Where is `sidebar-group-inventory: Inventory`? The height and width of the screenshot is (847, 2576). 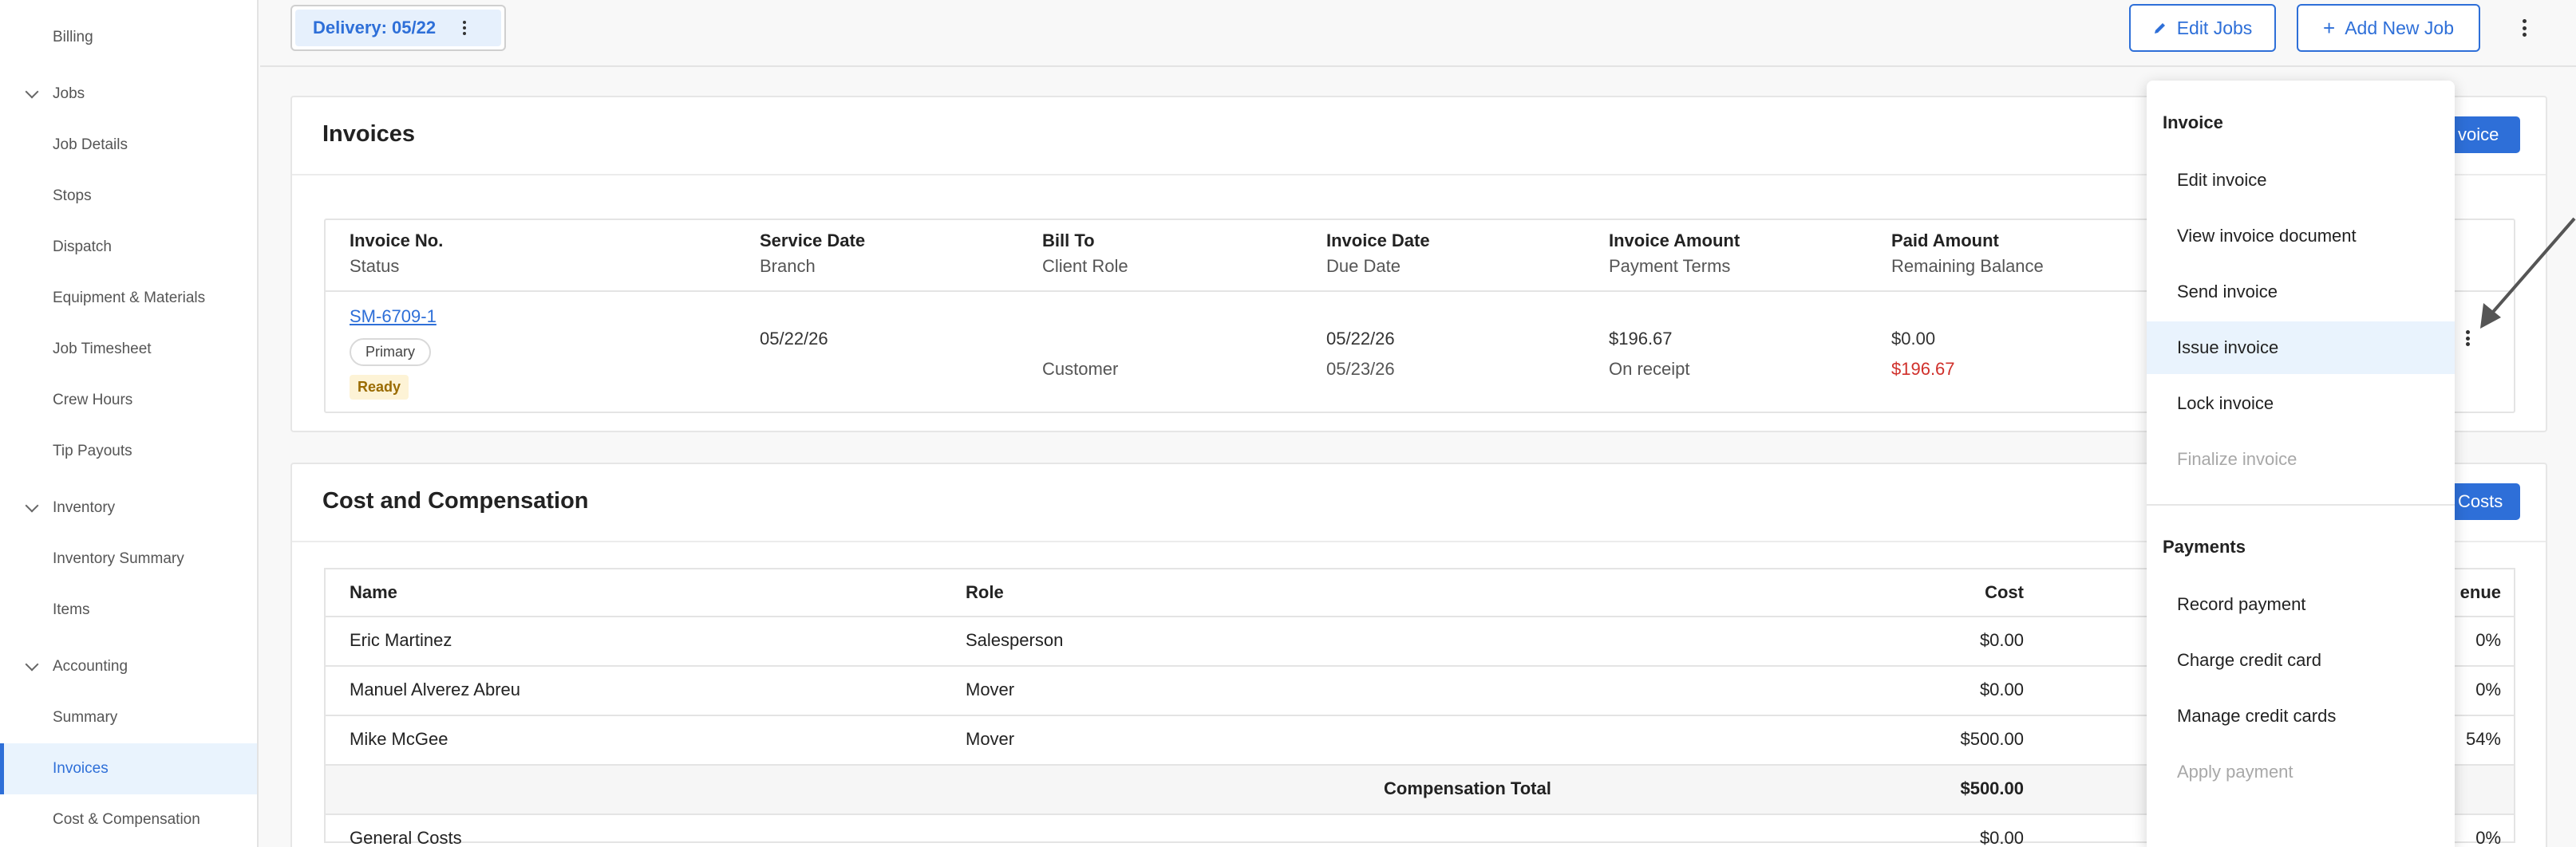 sidebar-group-inventory: Inventory is located at coordinates (70, 508).